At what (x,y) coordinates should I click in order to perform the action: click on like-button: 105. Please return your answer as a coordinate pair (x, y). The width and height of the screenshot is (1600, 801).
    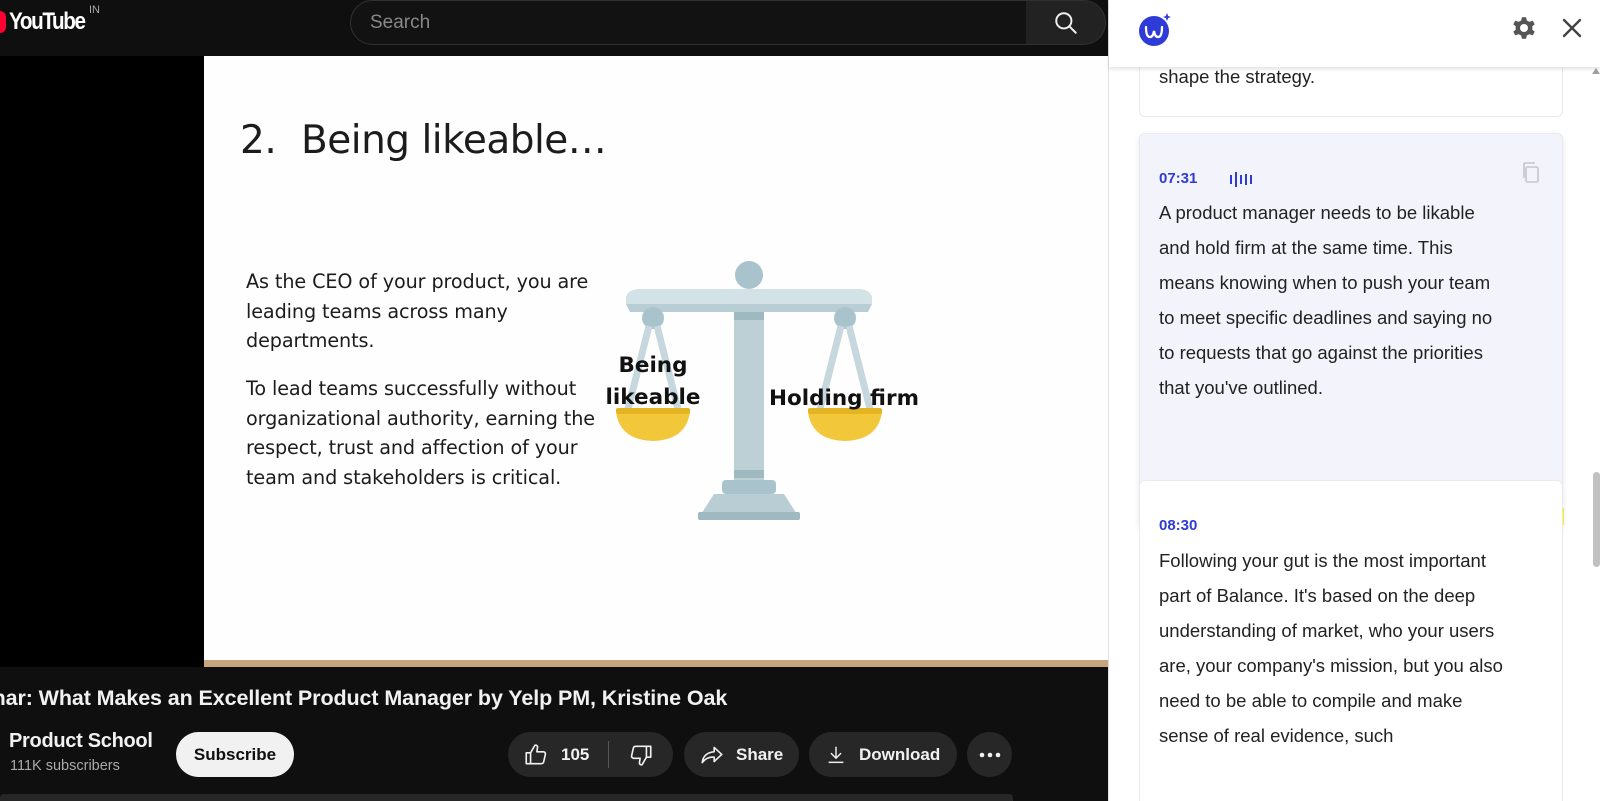
    Looking at the image, I should click on (558, 755).